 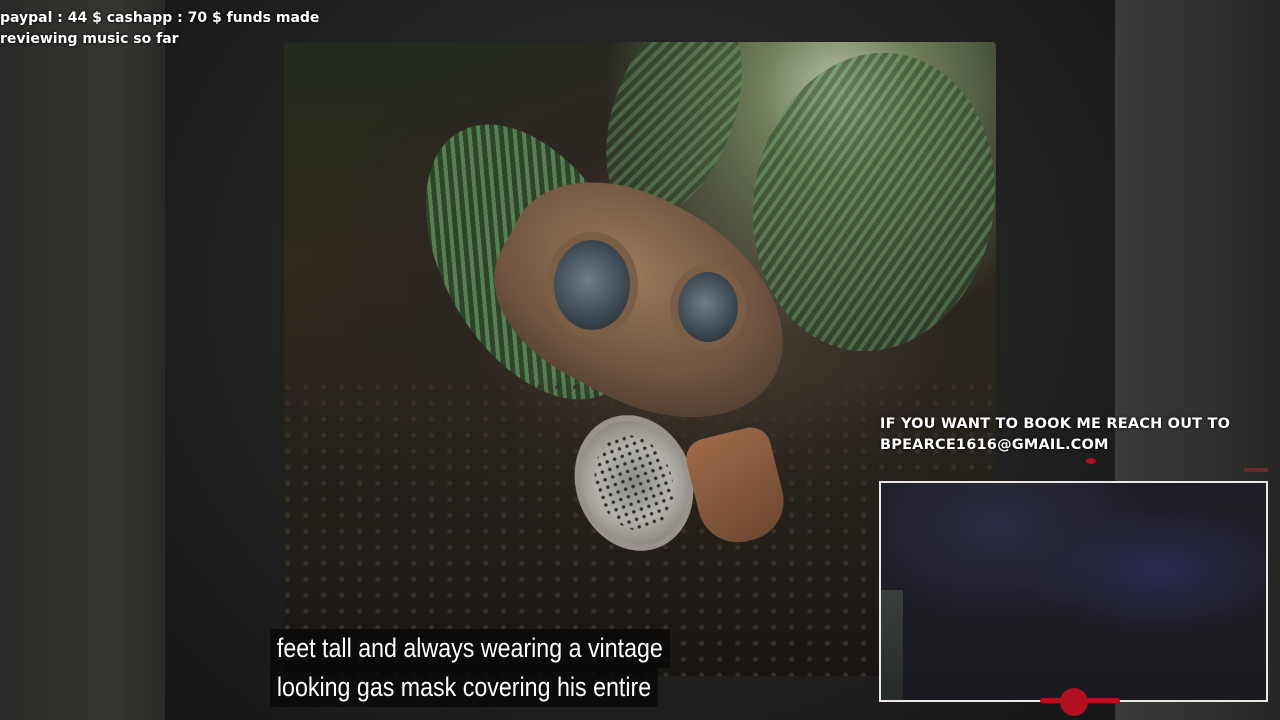 What do you see at coordinates (470, 648) in the screenshot?
I see `caption-line-1: feet tall and always wearing a vintage` at bounding box center [470, 648].